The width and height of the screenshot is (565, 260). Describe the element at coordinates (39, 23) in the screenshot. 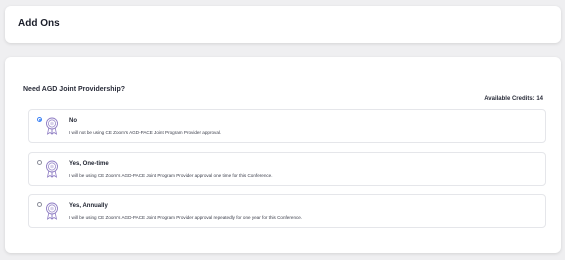

I see `page-title: Add Ons` at that location.